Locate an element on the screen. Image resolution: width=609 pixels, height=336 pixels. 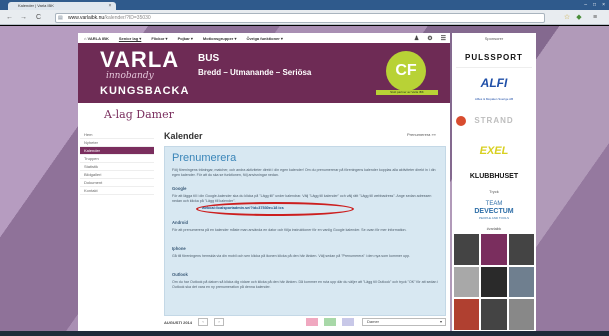
reload-icon: C is located at coordinates (38, 17).